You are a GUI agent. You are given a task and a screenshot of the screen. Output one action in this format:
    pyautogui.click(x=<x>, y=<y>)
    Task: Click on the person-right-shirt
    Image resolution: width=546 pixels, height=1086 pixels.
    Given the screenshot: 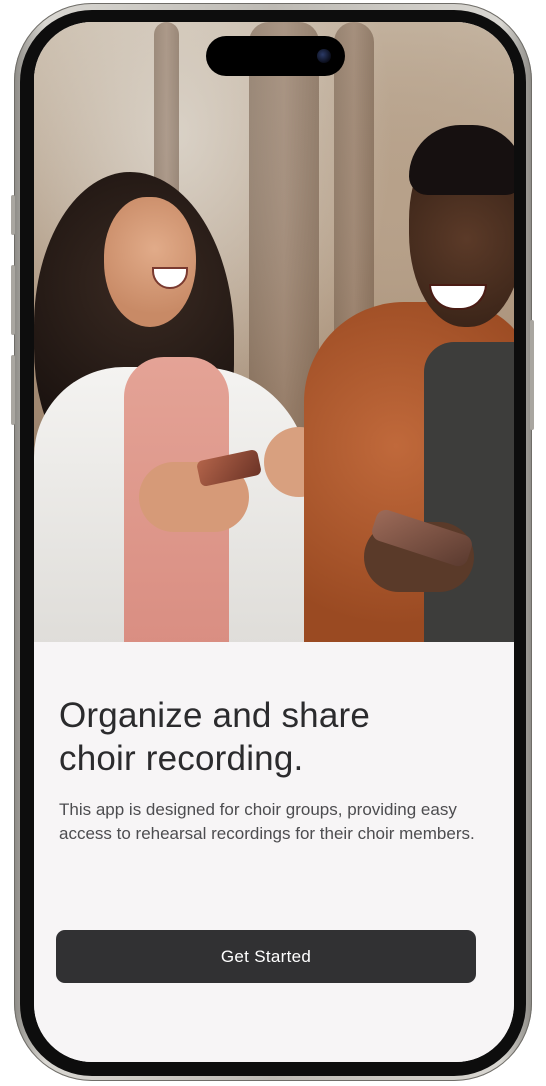 What is the action you would take?
    pyautogui.click(x=469, y=492)
    